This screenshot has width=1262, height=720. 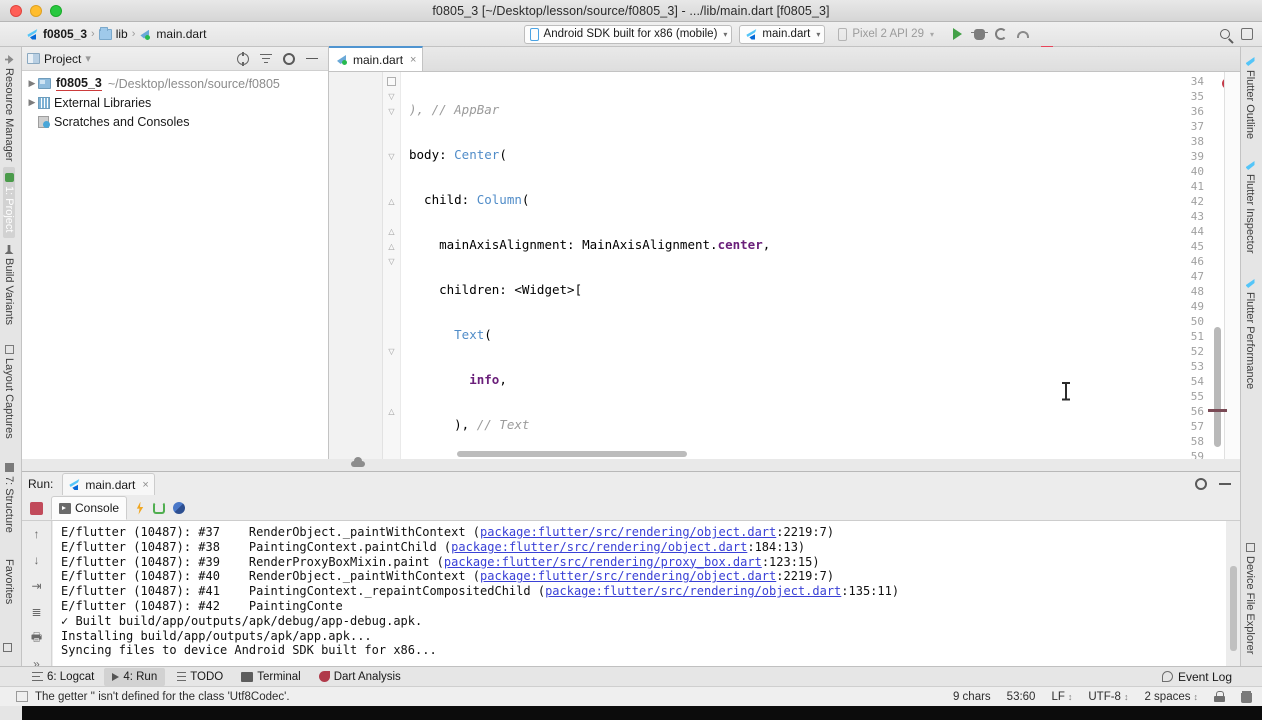 What do you see at coordinates (358, 462) in the screenshot?
I see `cloud-download-gutter-icon` at bounding box center [358, 462].